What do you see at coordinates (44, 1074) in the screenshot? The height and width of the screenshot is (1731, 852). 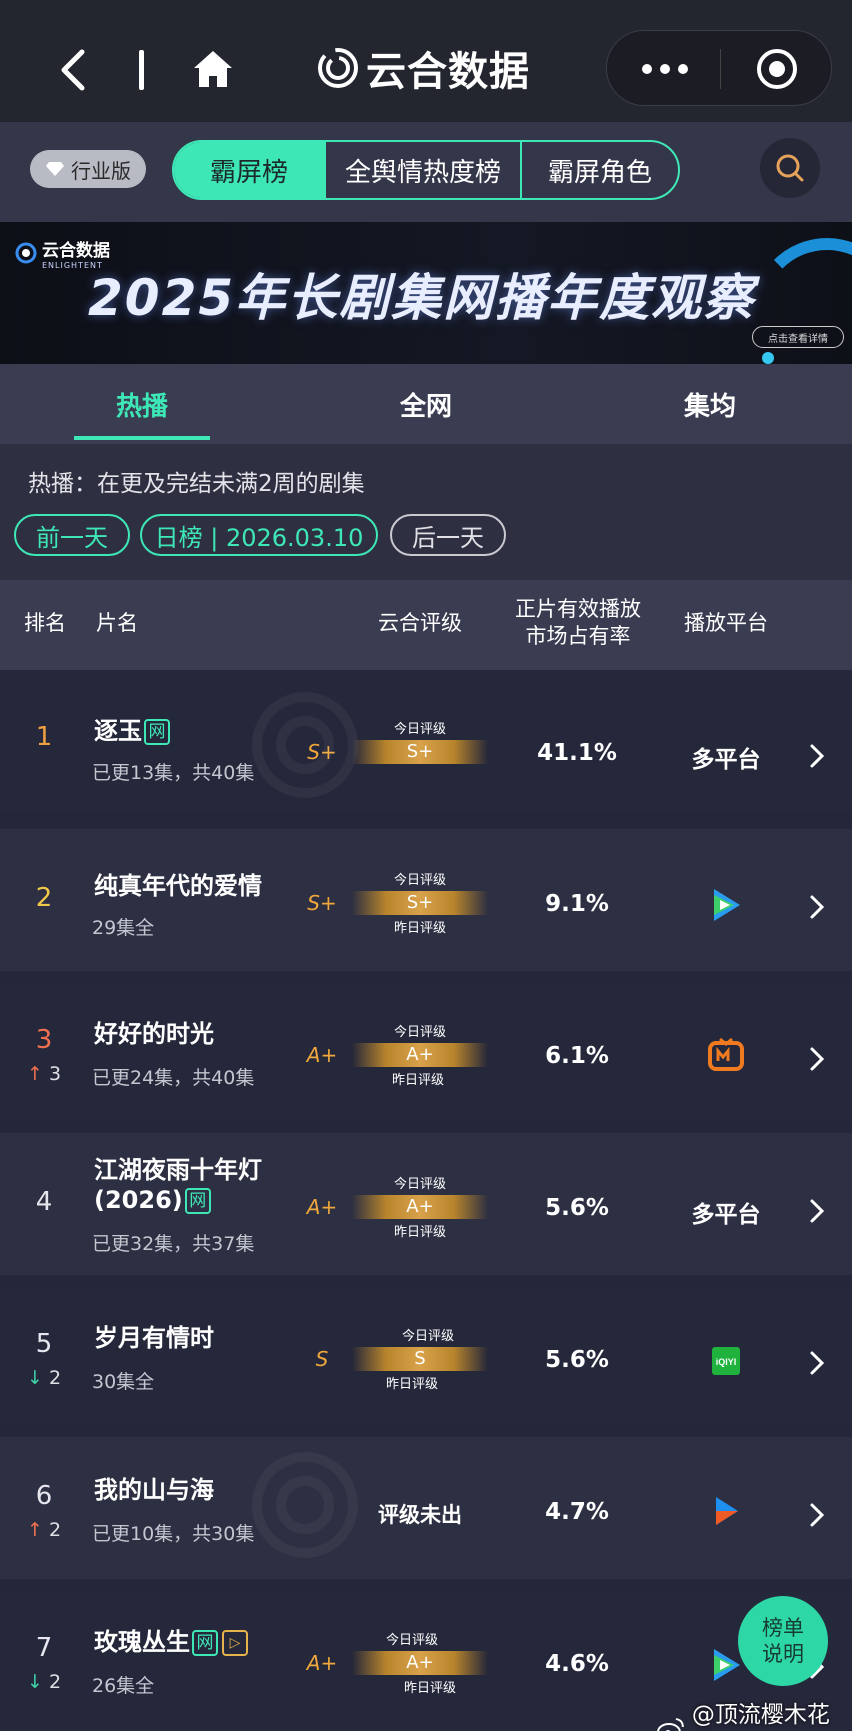 I see `rank-trend: ↑ 3` at bounding box center [44, 1074].